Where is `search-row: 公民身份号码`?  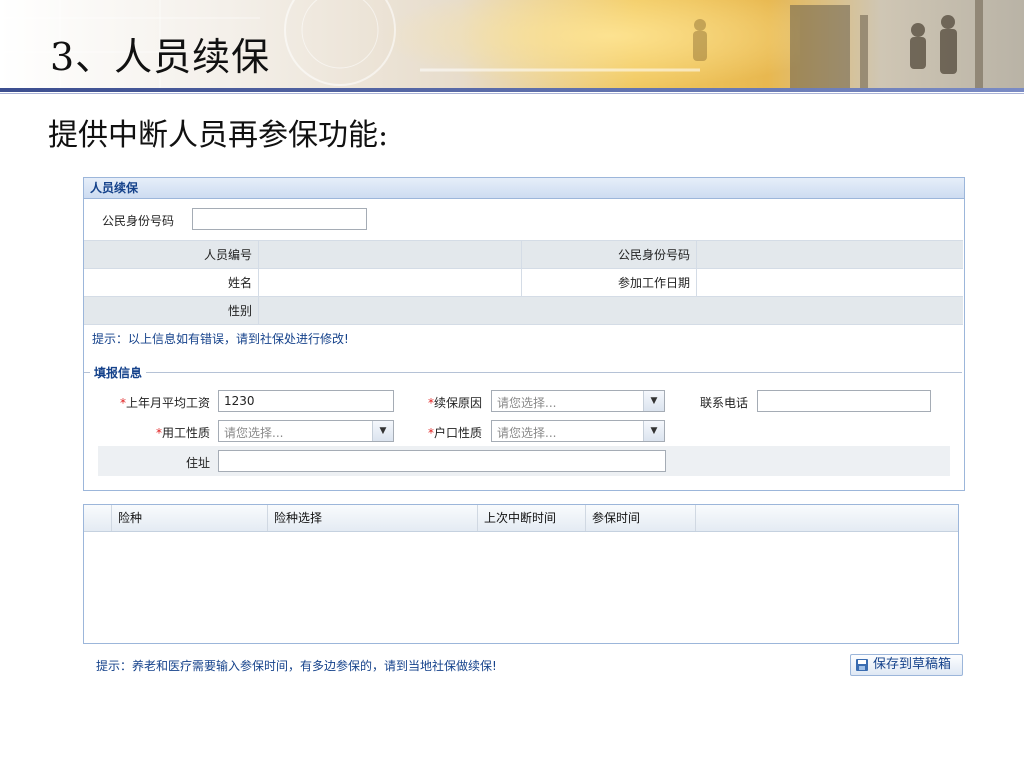
search-row: 公民身份号码 is located at coordinates (523, 217).